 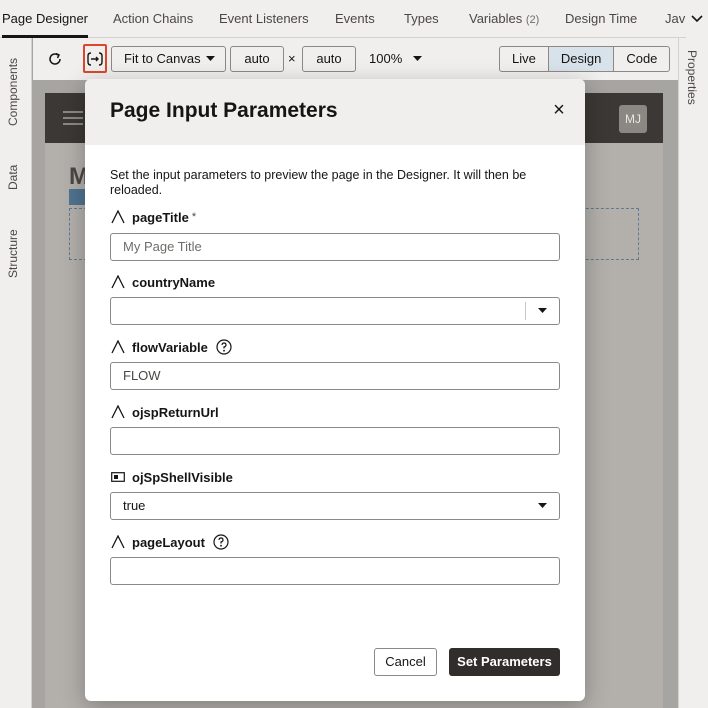 What do you see at coordinates (532, 20) in the screenshot?
I see `tab-count-badge: (2)` at bounding box center [532, 20].